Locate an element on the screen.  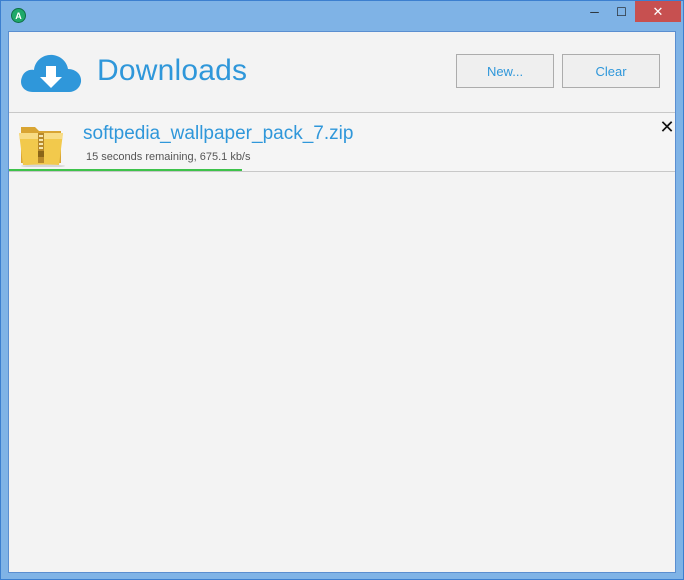
clear-button: Clear is located at coordinates (611, 71).